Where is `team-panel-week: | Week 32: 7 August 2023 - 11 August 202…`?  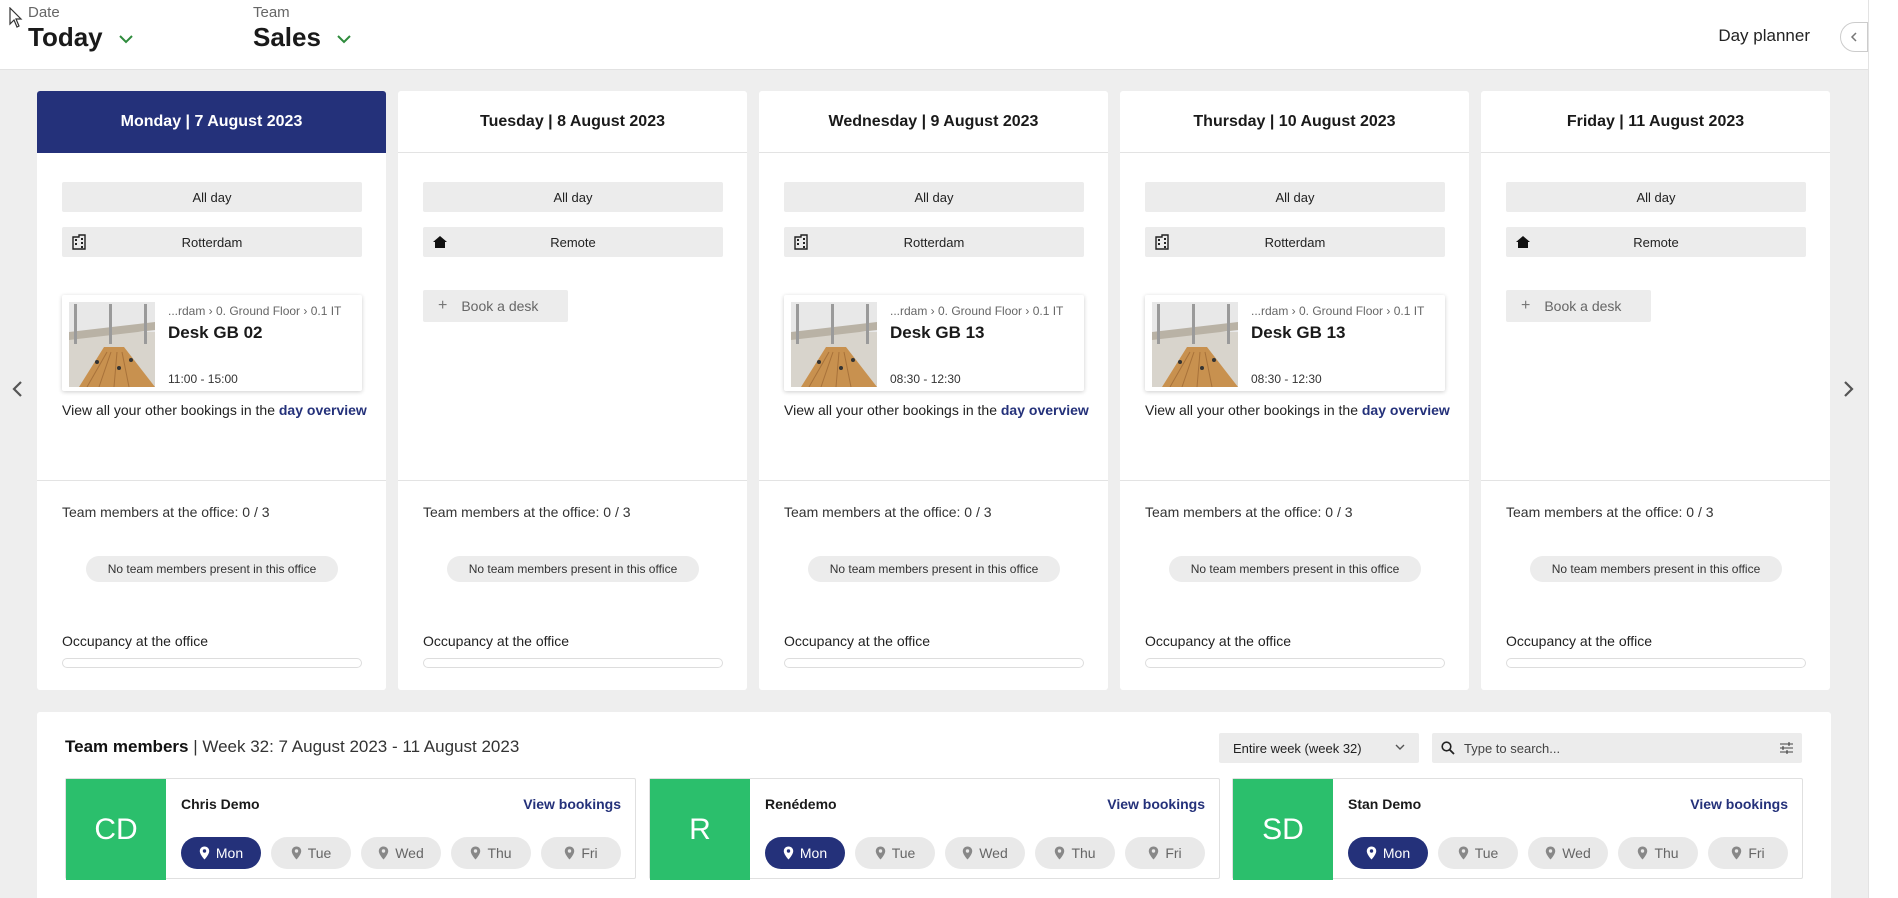
team-panel-week: | Week 32: 7 August 2023 - 11 August 202… is located at coordinates (354, 746).